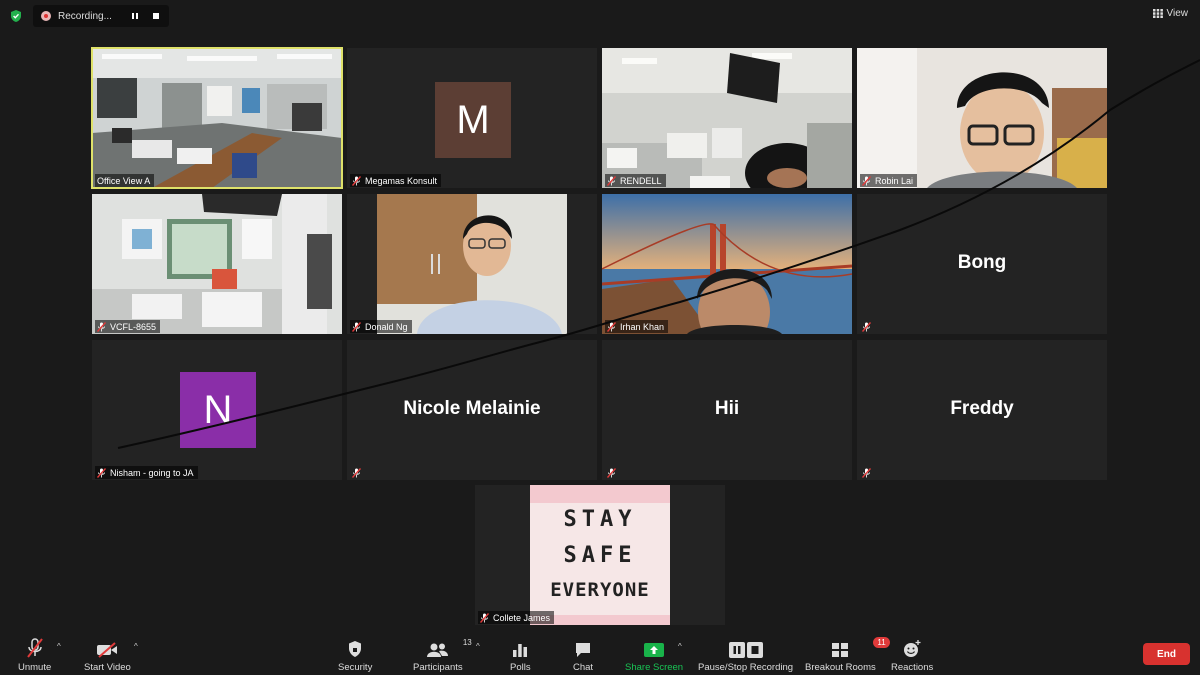 This screenshot has height=675, width=1200. I want to click on video-tile-irhan-khan: Irhan Khan, so click(727, 264).